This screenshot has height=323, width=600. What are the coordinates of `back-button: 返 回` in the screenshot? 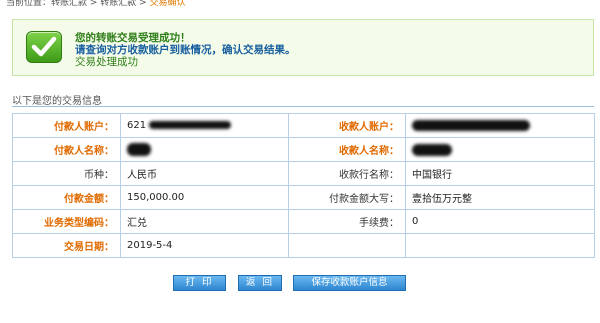 It's located at (260, 283).